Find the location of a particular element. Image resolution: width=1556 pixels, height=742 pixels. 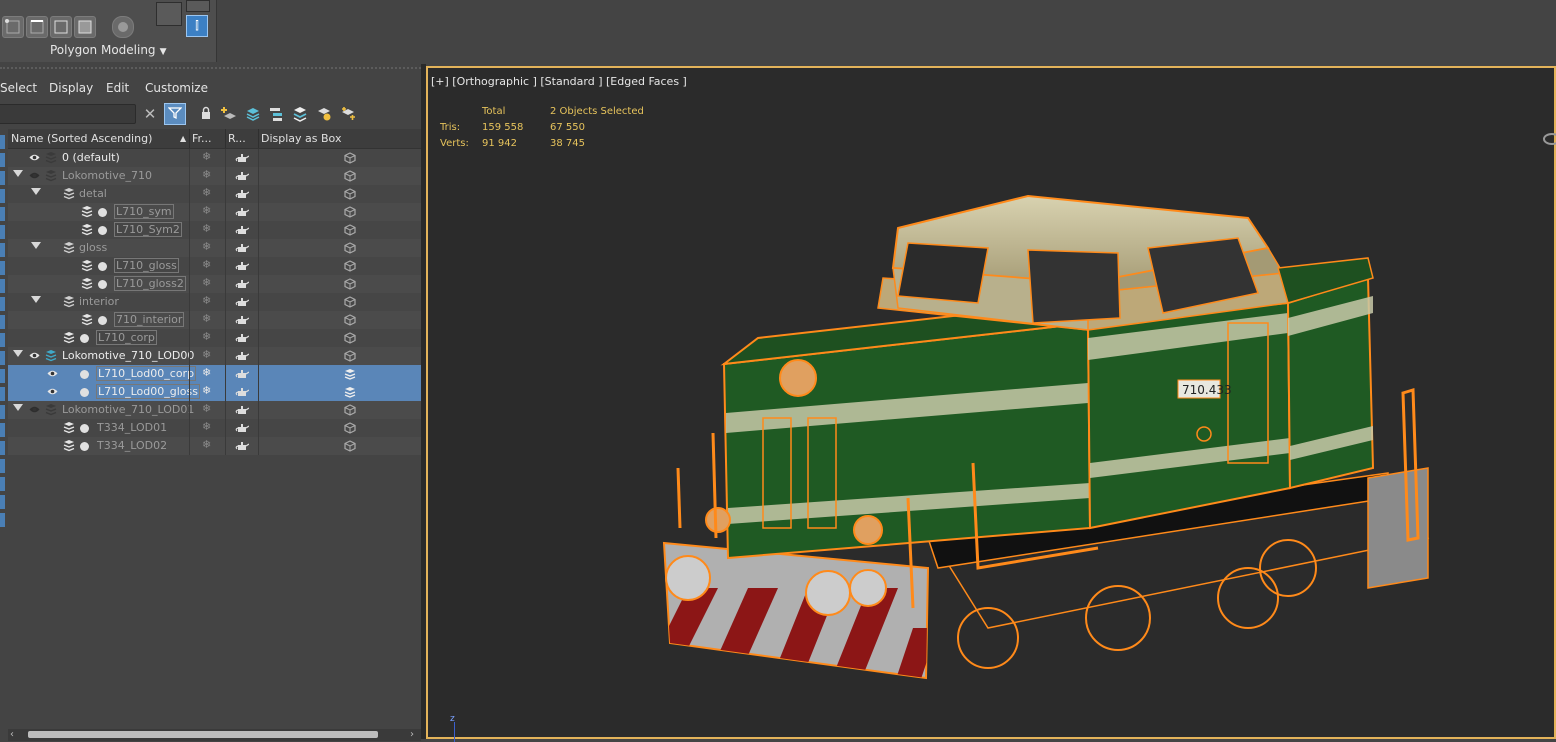

row-name: L710_Sym2 is located at coordinates (148, 229).